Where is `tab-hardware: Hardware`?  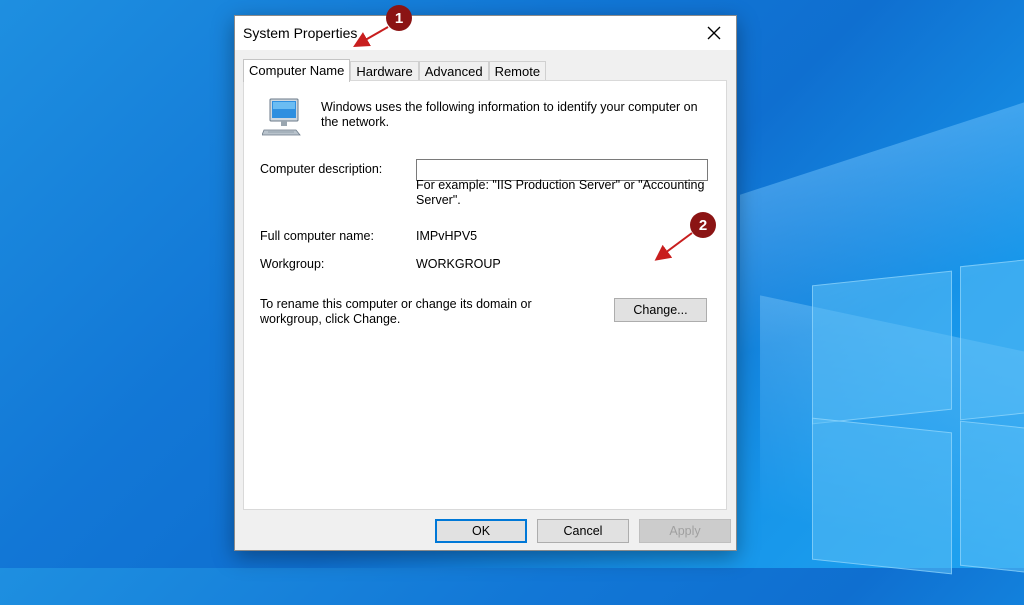 tab-hardware: Hardware is located at coordinates (384, 71).